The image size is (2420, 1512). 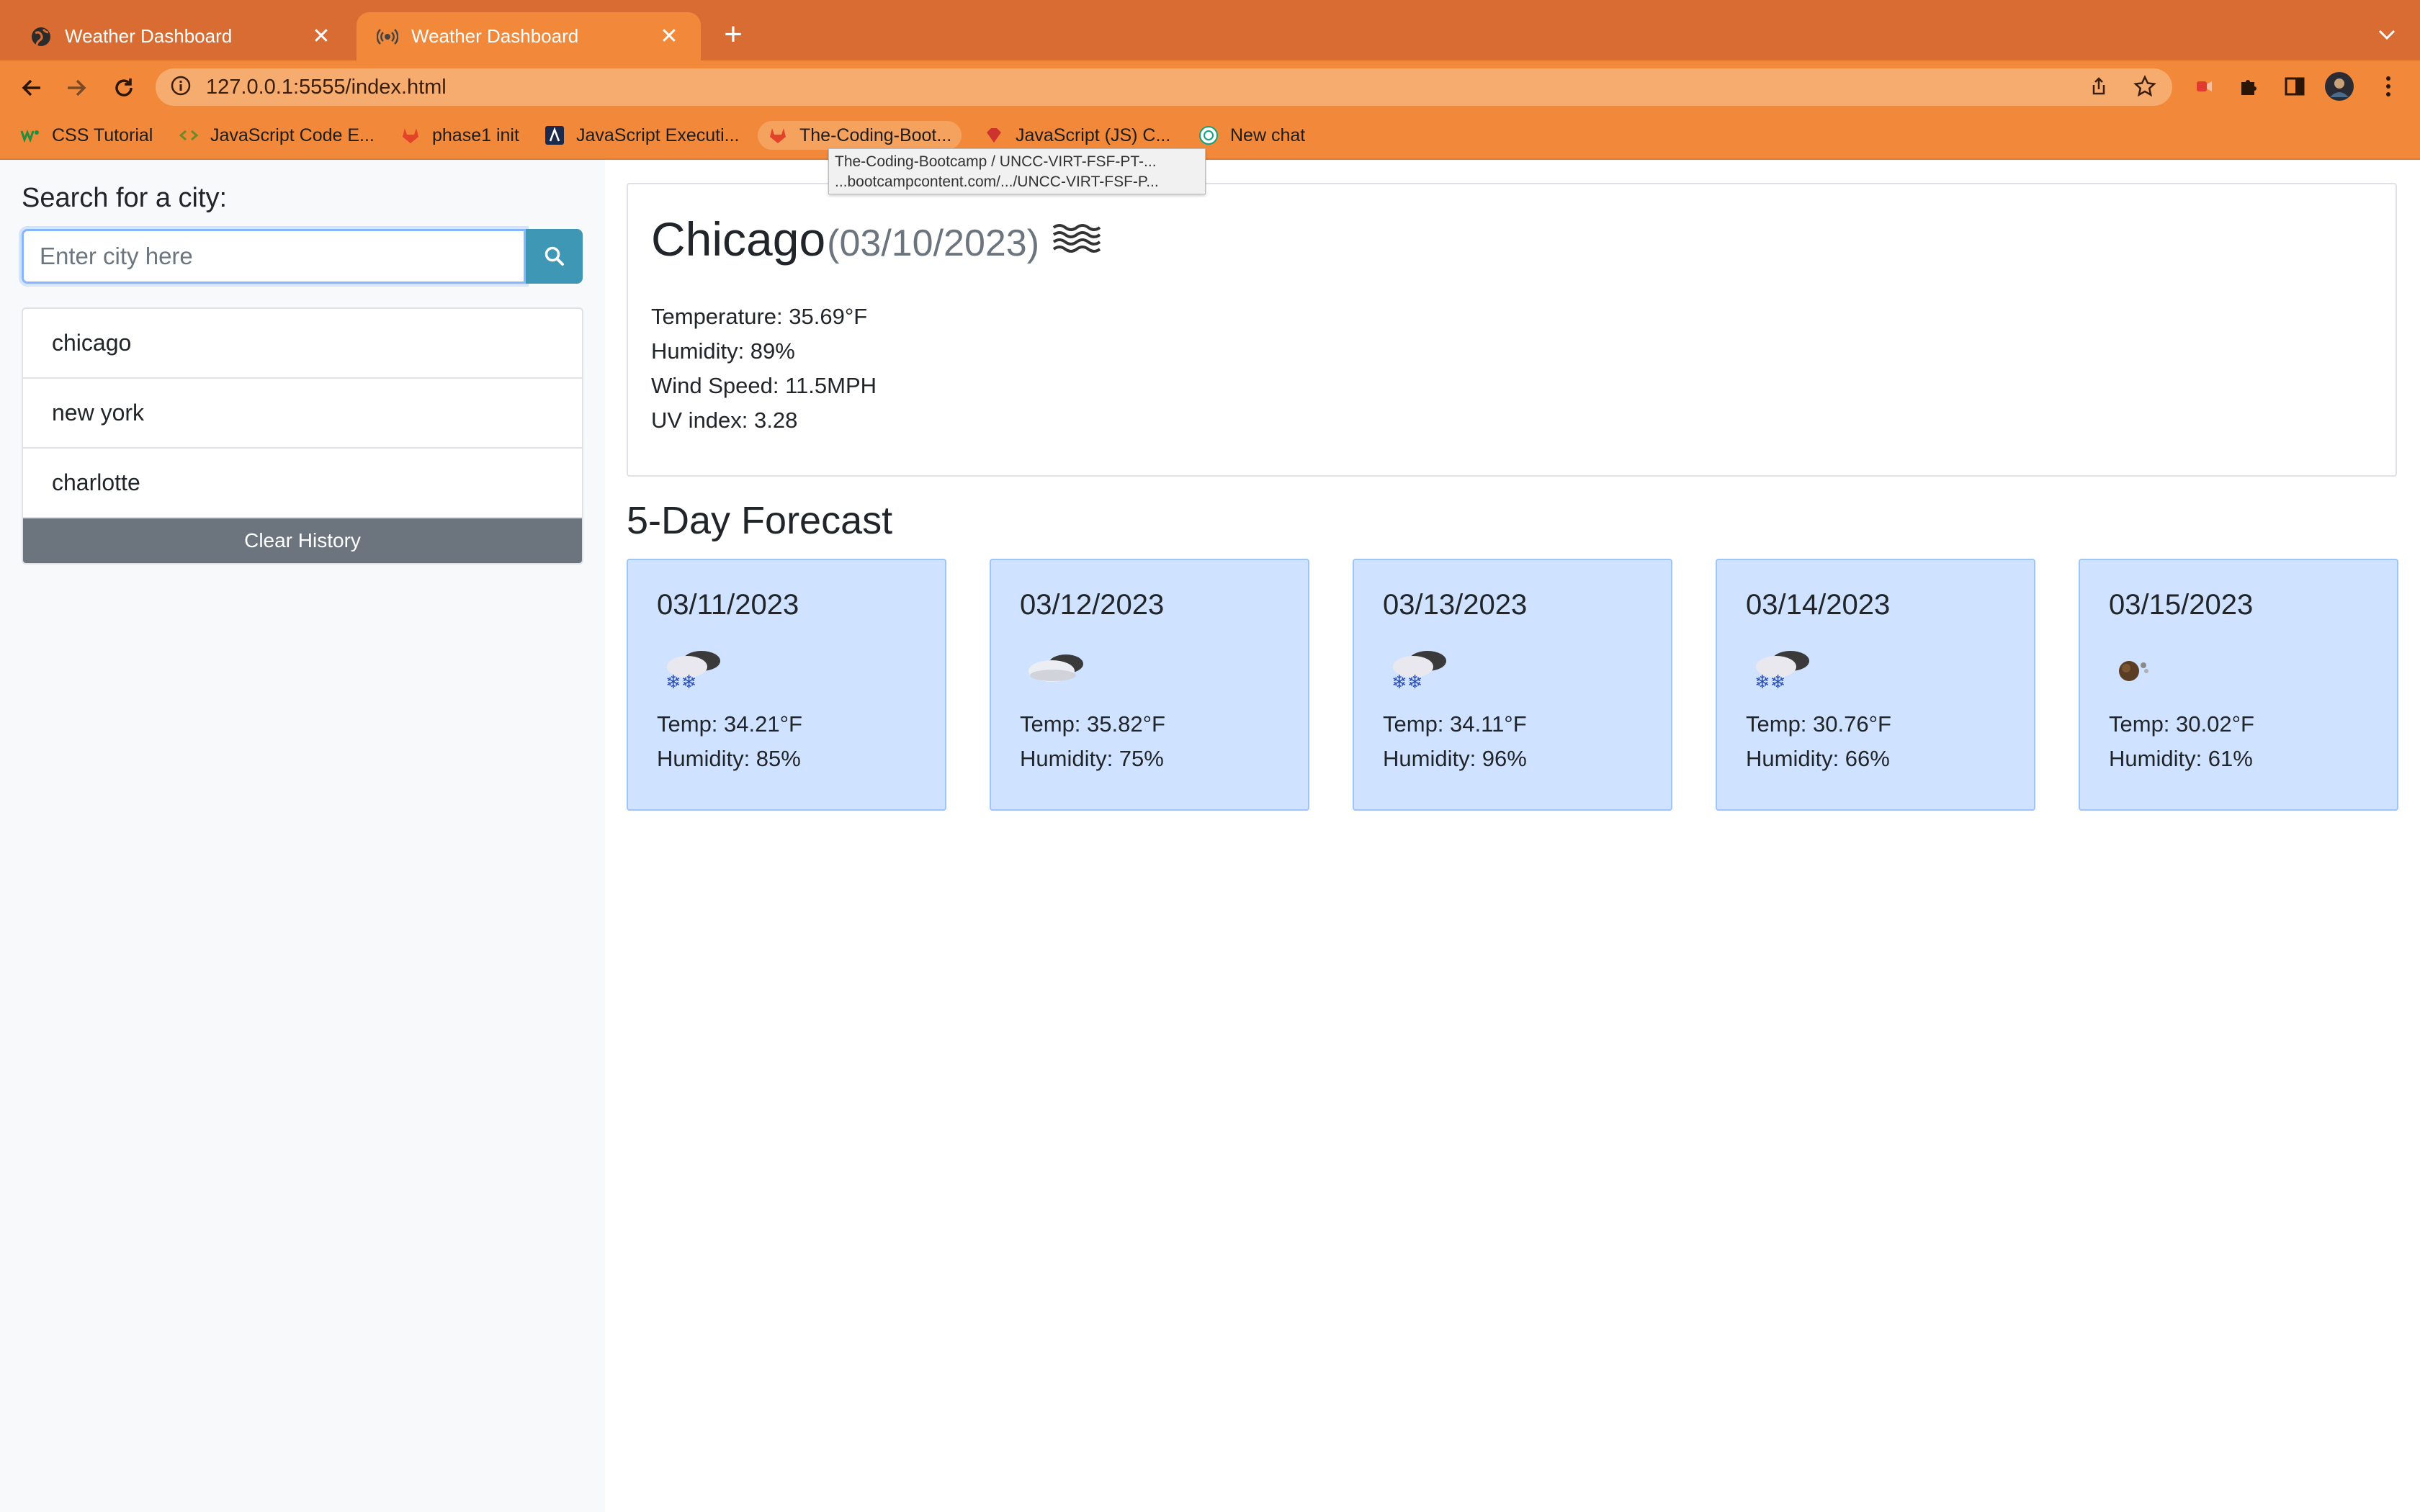 I want to click on reload-icon, so click(x=124, y=87).